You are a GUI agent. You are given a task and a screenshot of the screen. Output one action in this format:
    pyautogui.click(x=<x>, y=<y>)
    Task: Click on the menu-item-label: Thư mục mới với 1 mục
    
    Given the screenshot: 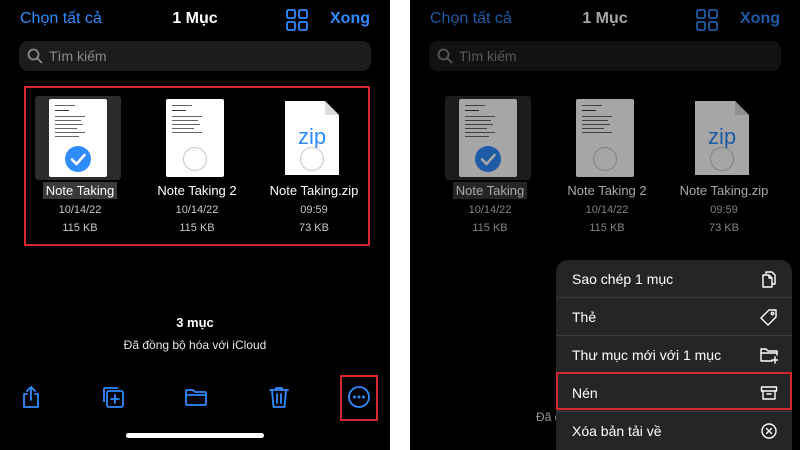 What is the action you would take?
    pyautogui.click(x=647, y=355)
    